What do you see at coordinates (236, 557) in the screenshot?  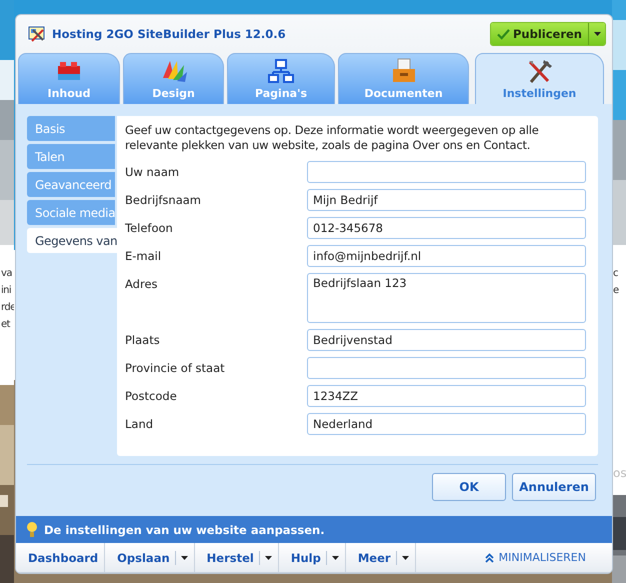 I see `toolbar-button: Herstel` at bounding box center [236, 557].